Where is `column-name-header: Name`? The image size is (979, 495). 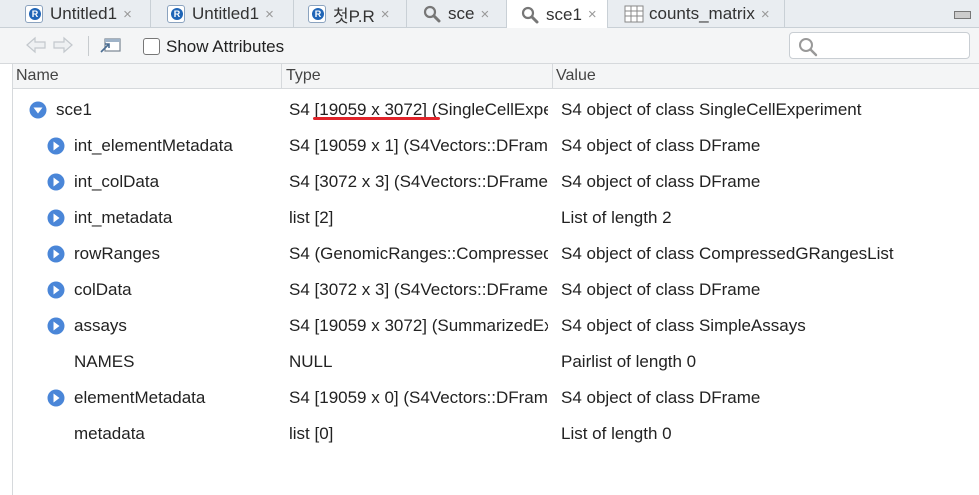 column-name-header: Name is located at coordinates (37, 76).